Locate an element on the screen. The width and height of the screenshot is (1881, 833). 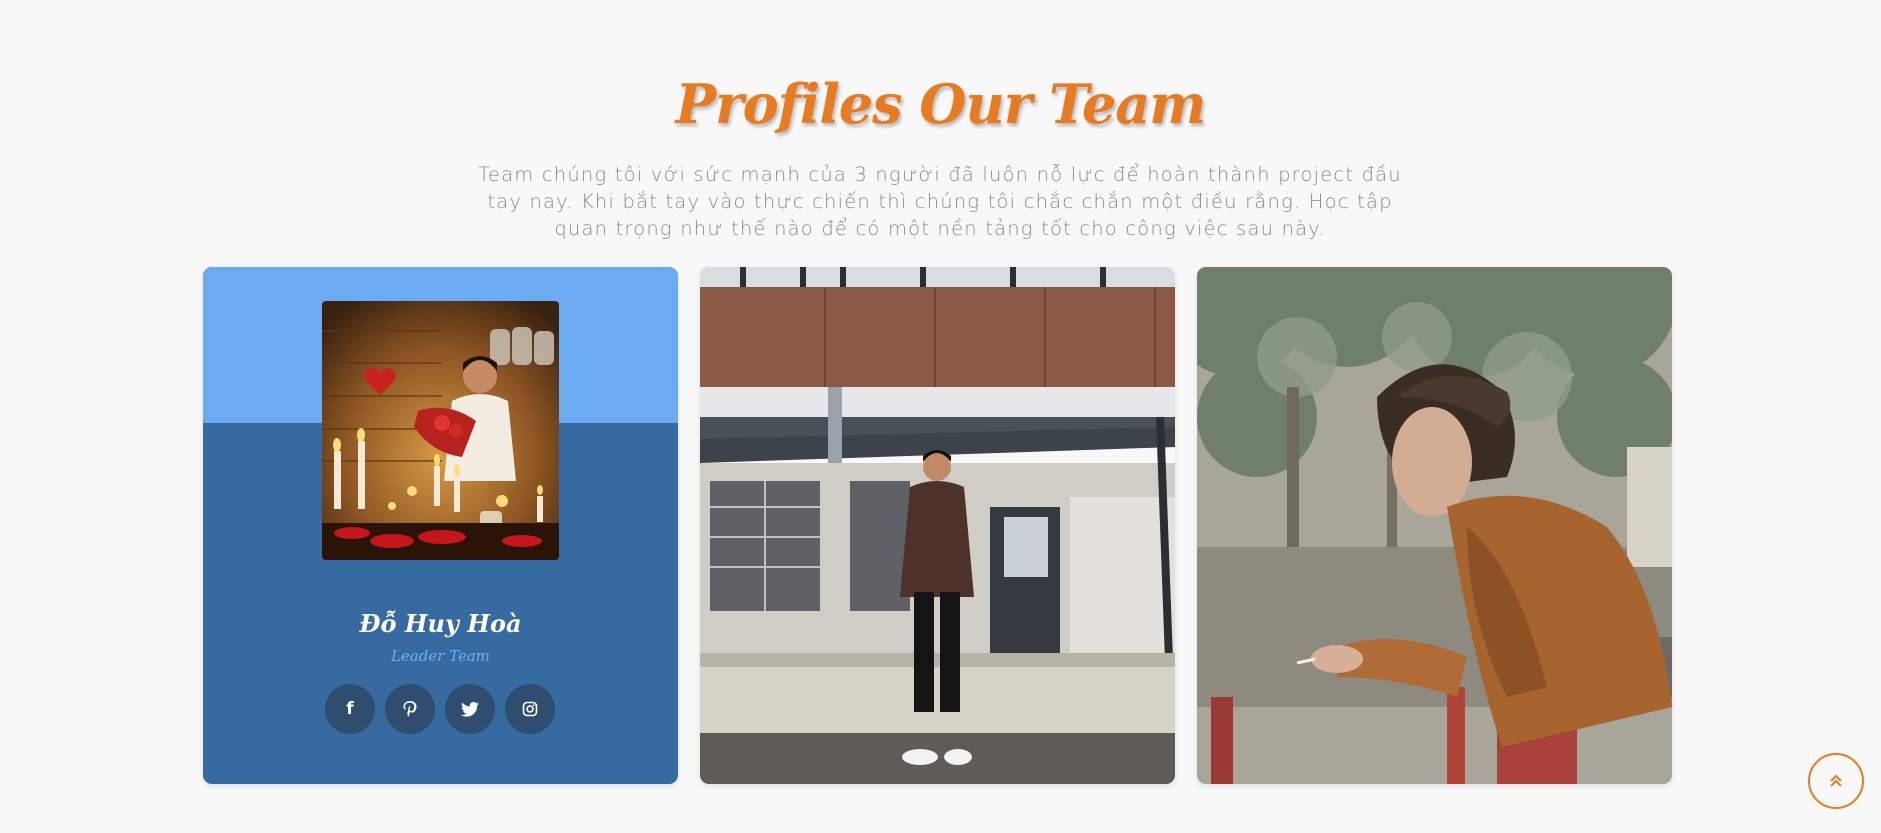
twitter-button is located at coordinates (470, 709).